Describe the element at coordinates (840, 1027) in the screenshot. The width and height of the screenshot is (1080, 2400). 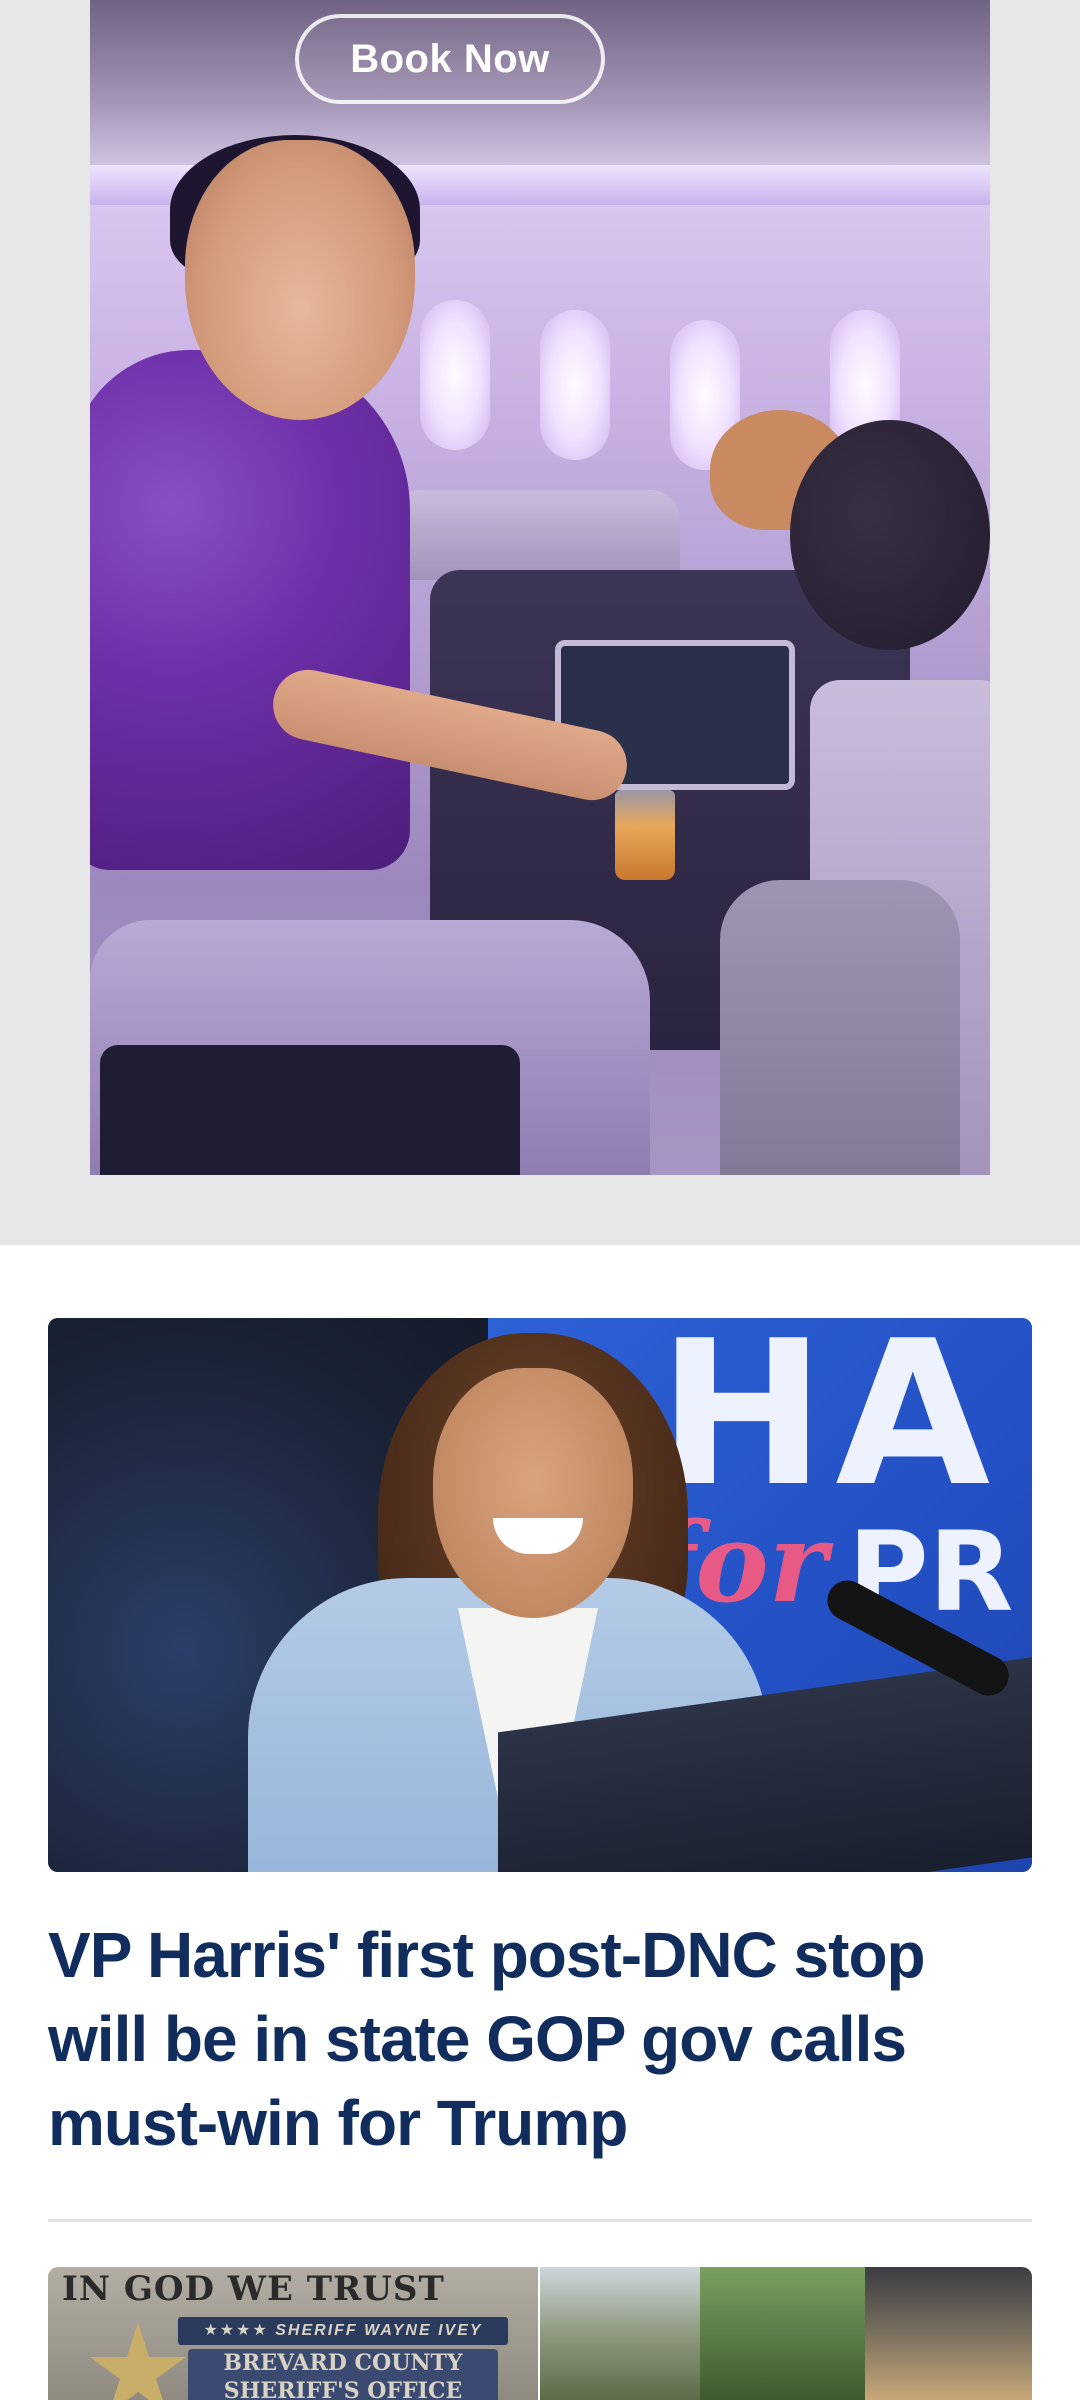
I see `passenger-body` at that location.